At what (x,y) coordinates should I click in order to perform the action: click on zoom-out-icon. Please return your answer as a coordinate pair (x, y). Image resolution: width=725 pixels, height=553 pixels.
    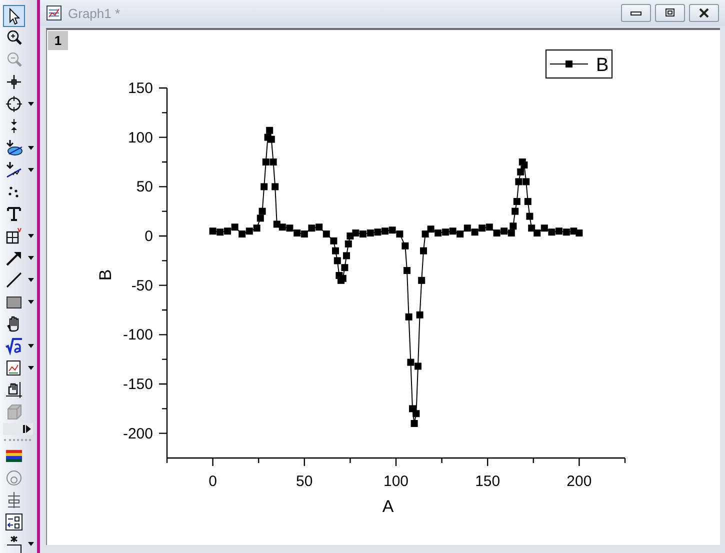
    Looking at the image, I should click on (14, 60).